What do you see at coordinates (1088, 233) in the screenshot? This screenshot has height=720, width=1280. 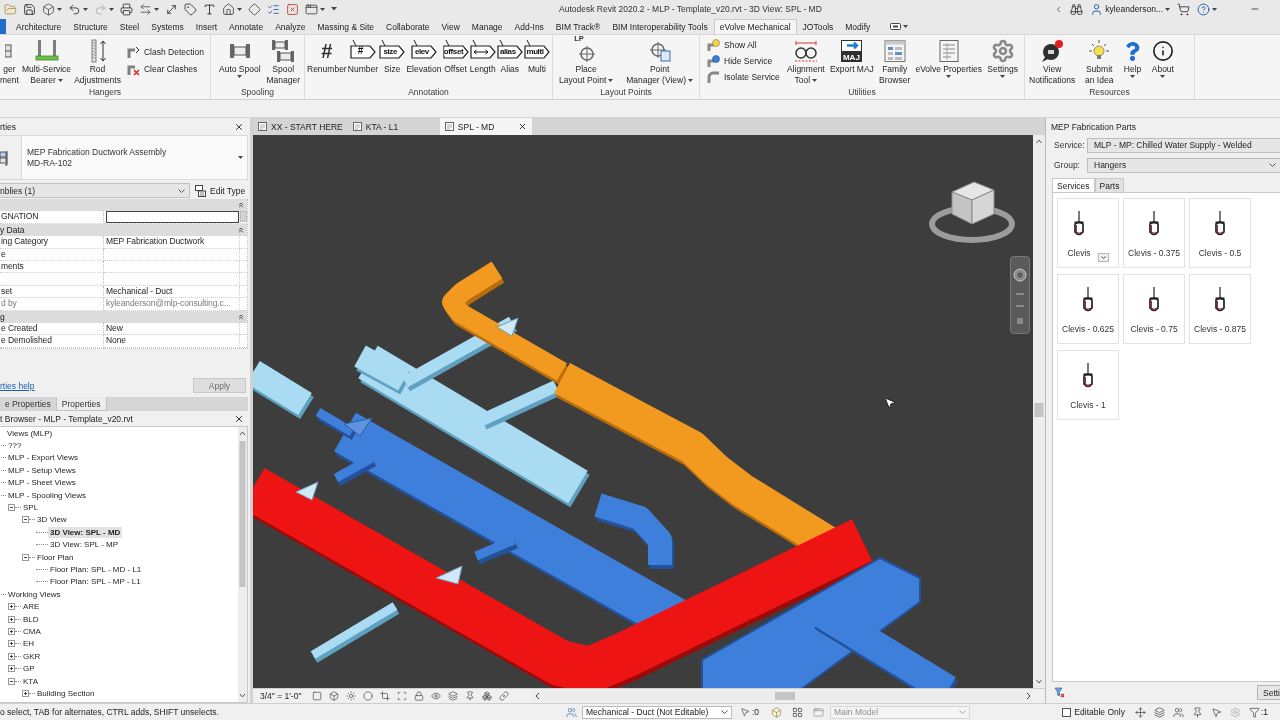 I see `part-tile: Clevis` at bounding box center [1088, 233].